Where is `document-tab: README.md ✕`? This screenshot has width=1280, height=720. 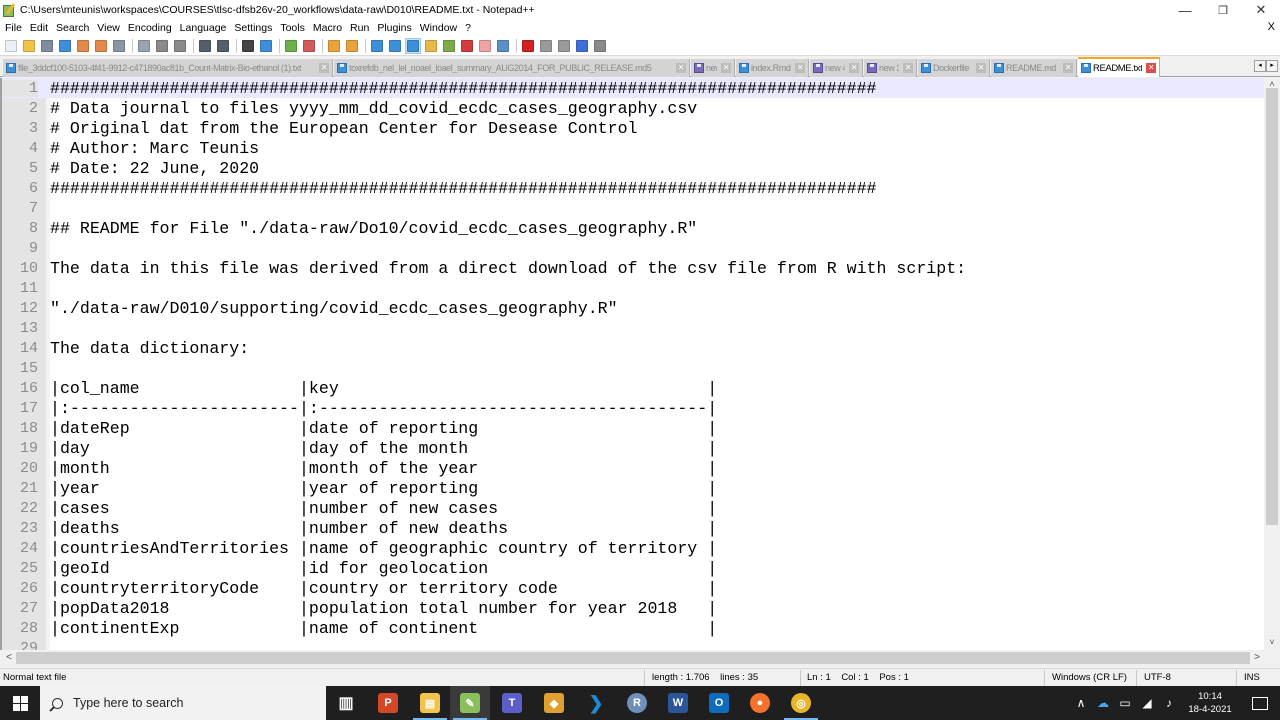 document-tab: README.md ✕ is located at coordinates (1034, 68).